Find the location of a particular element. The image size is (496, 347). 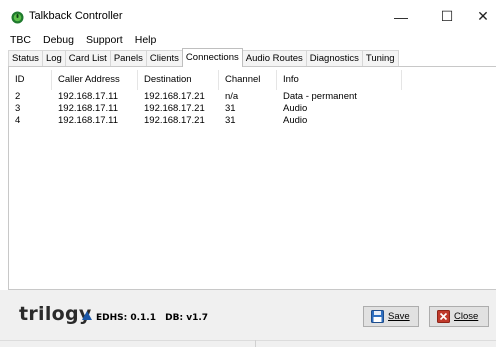

menu-bar: TBC Debug Support Help is located at coordinates (248, 40).